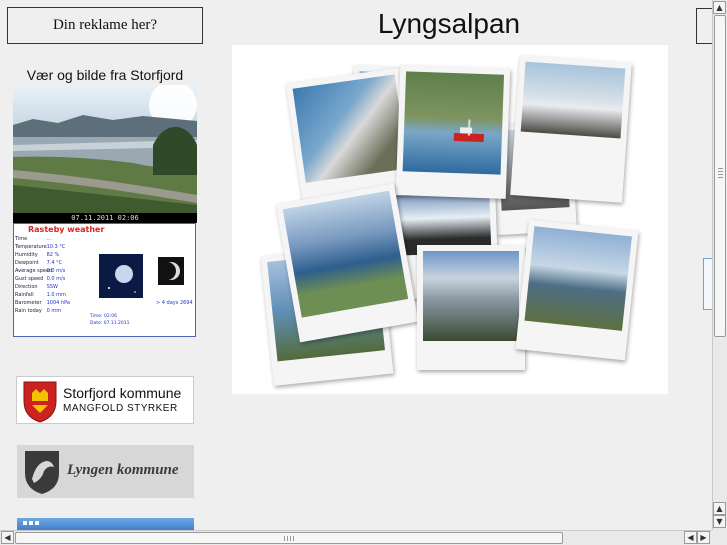 The height and width of the screenshot is (545, 727). What do you see at coordinates (40, 295) in the screenshot?
I see `weather-row: Rainfall 1.0 mm` at bounding box center [40, 295].